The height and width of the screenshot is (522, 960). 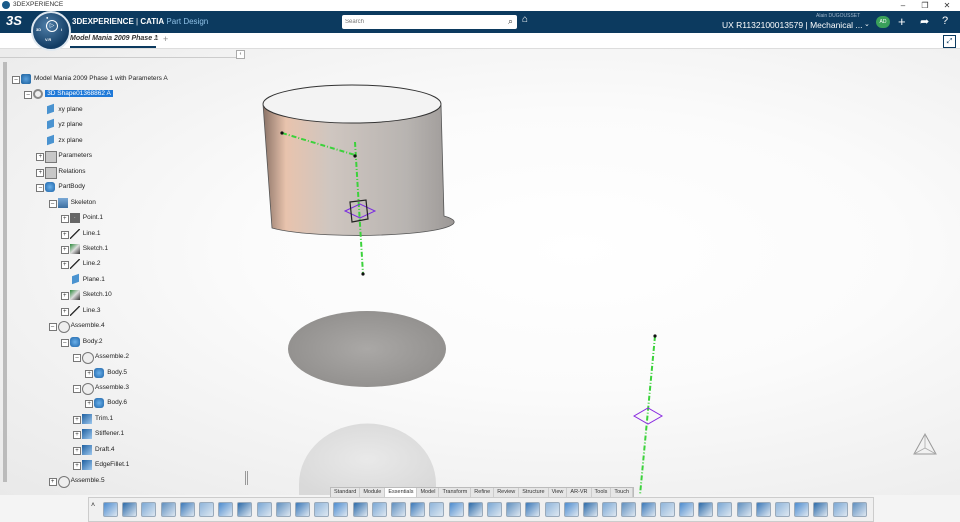 What do you see at coordinates (629, 509) in the screenshot?
I see `assemble-icon` at bounding box center [629, 509].